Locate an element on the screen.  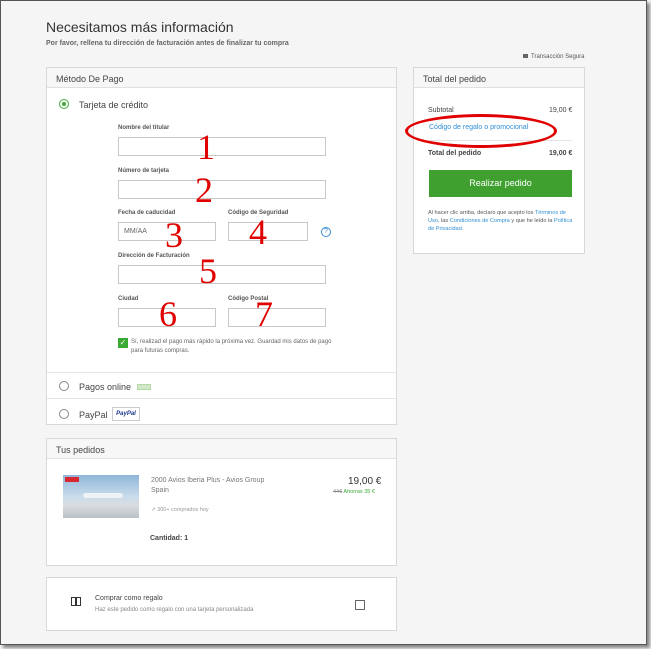
product-location: Spain is located at coordinates (160, 490).